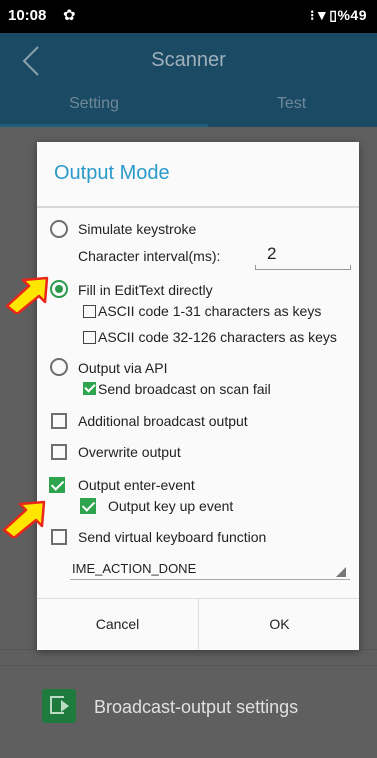 This screenshot has width=377, height=758. Describe the element at coordinates (217, 337) in the screenshot. I see `ascii-32-126-label: ASCII code 32-126 characters as keys` at that location.